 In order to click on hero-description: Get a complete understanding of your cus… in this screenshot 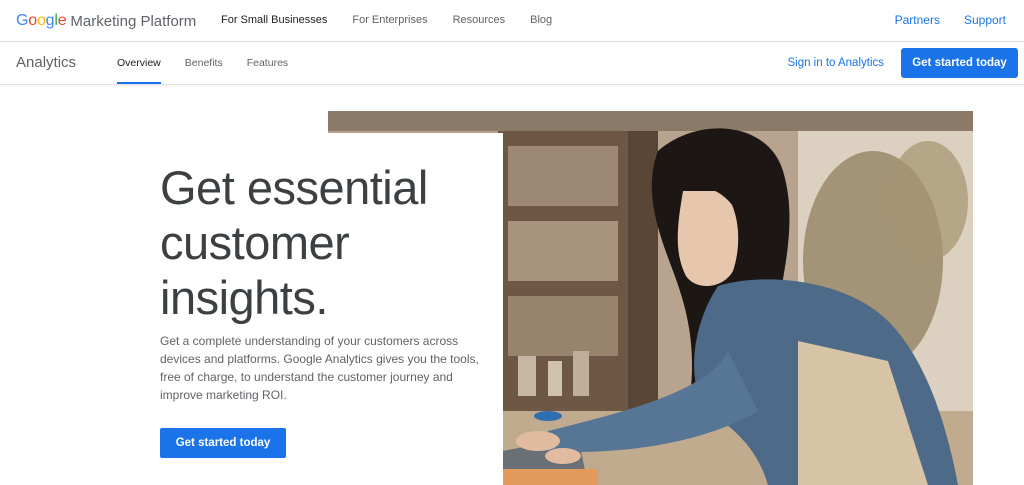, I will do `click(319, 368)`.